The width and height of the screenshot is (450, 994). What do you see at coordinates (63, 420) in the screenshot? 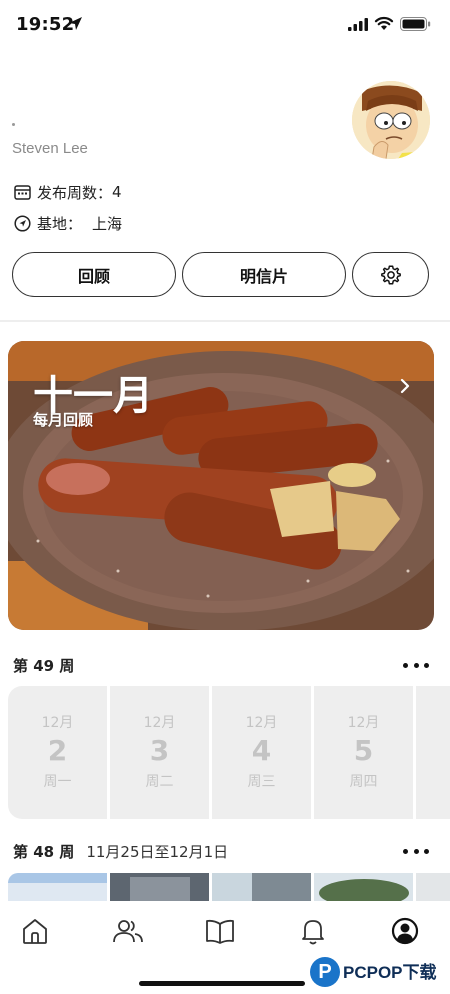
I see `month-subtitle: 每月回顾` at bounding box center [63, 420].